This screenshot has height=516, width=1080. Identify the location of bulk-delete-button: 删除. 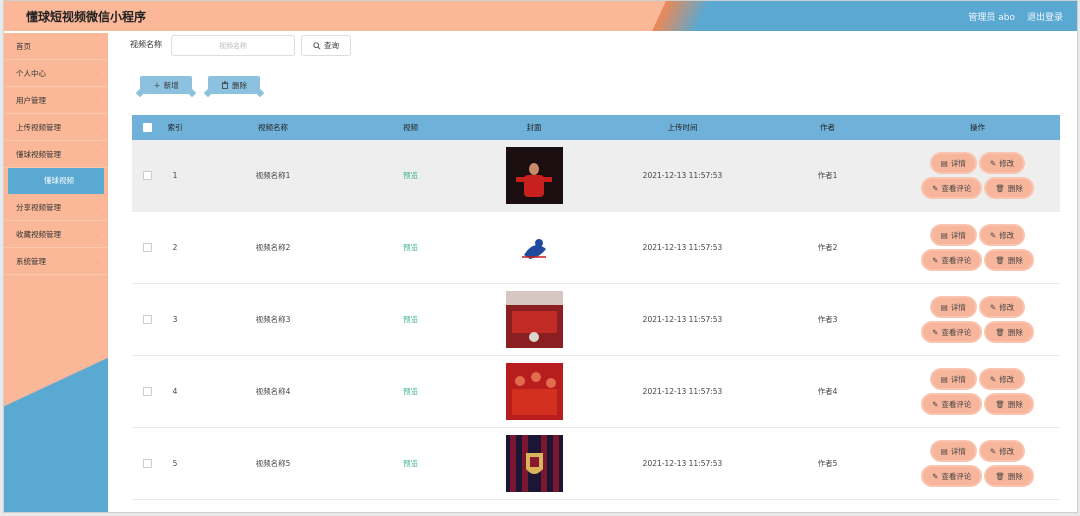
(234, 85).